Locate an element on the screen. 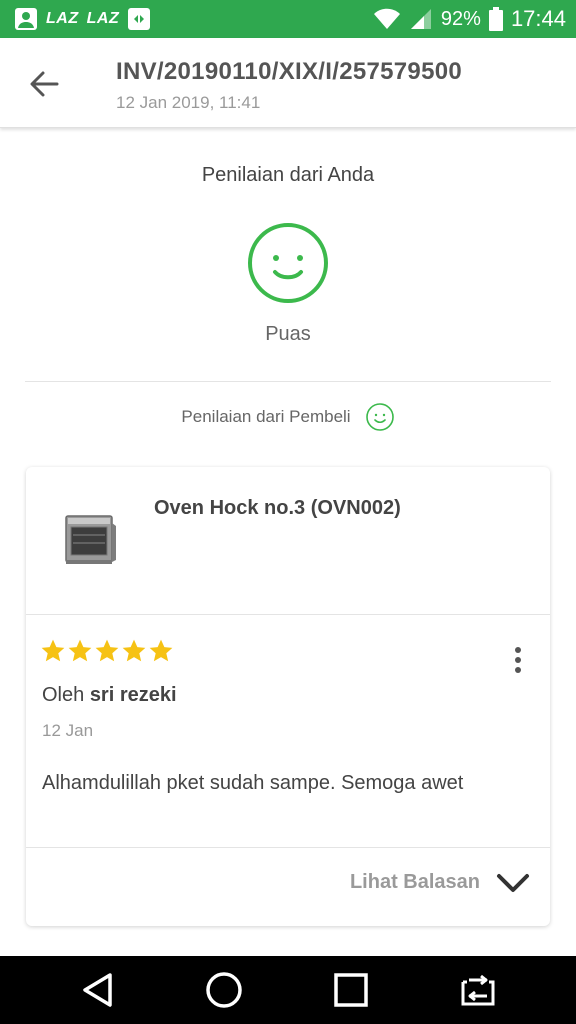  by-prefix: Oleh is located at coordinates (63, 695).